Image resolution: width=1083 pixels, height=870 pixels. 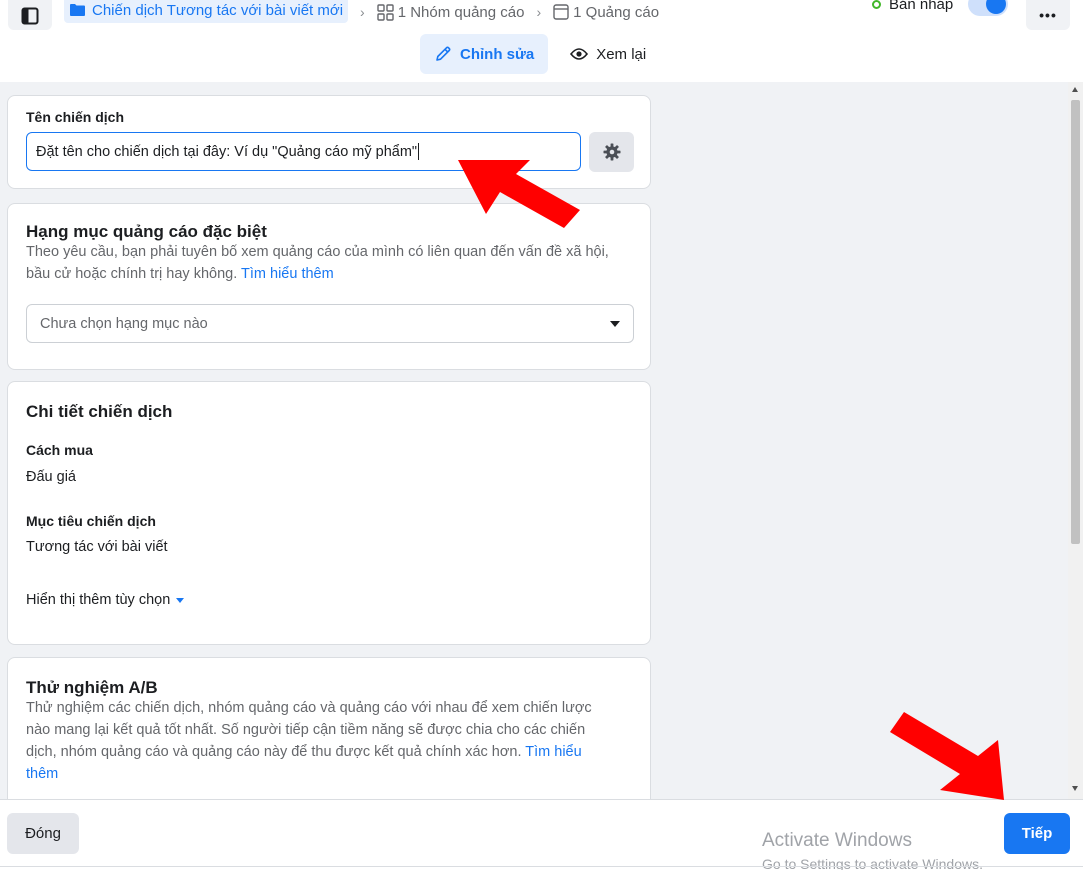 I want to click on special-category-learn-more-link: Tìm hiểu thêm, so click(x=287, y=274).